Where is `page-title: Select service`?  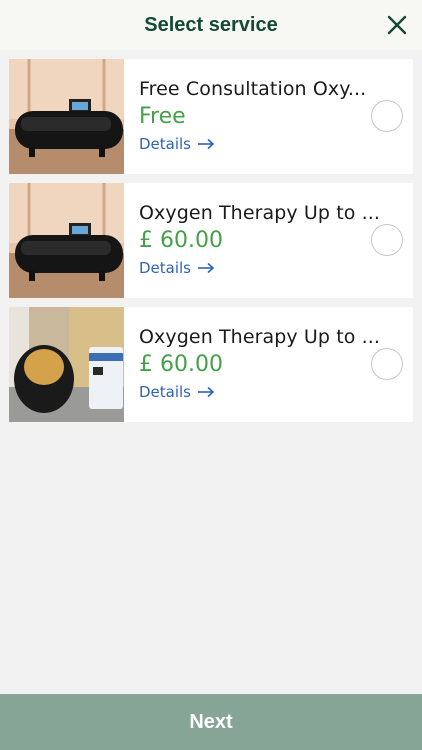 page-title: Select service is located at coordinates (211, 24).